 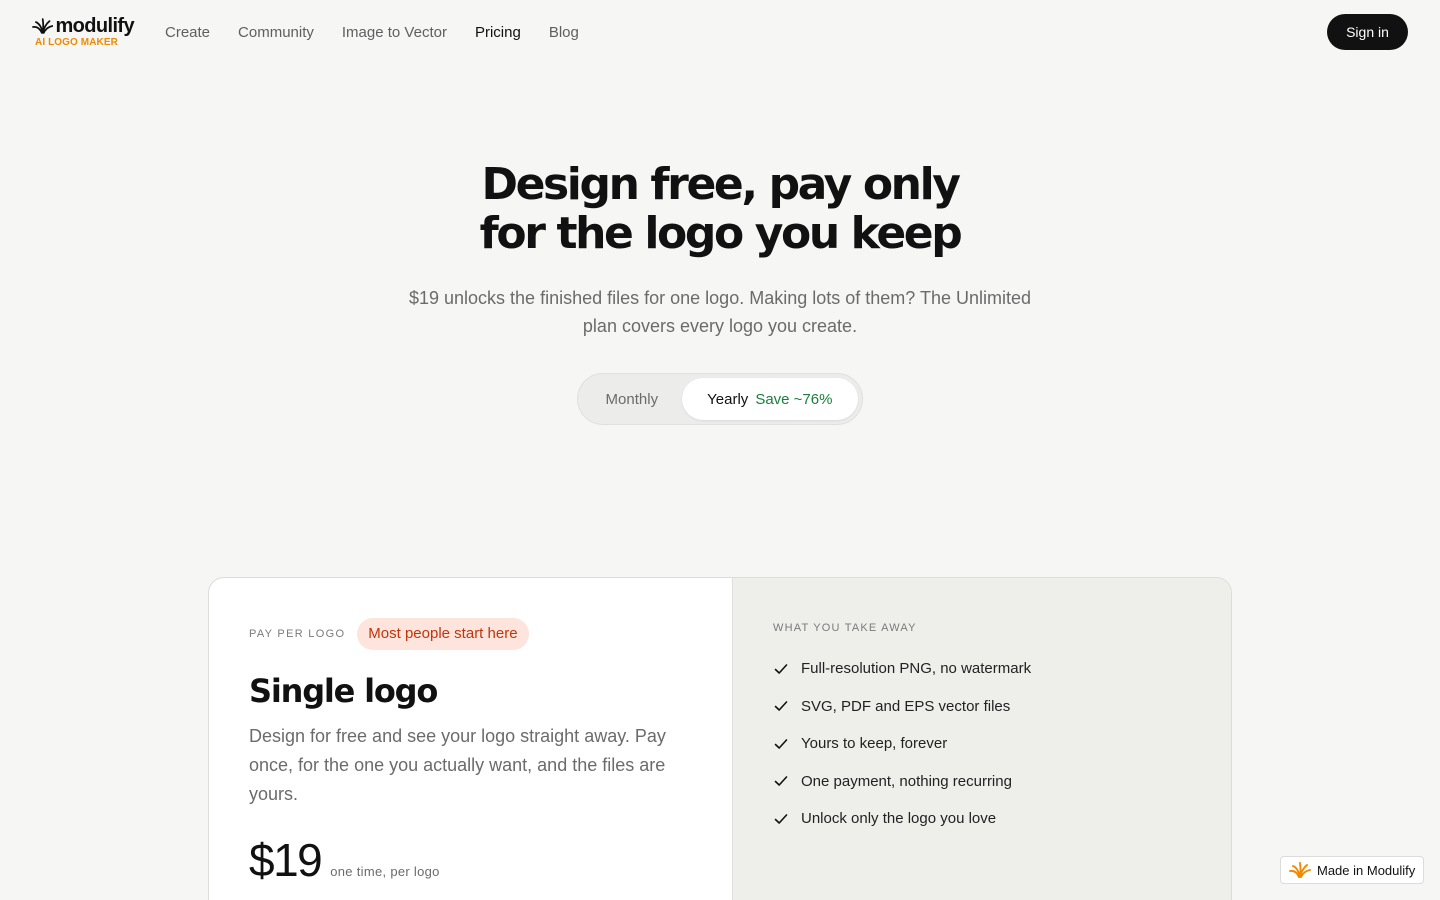 I want to click on toggle-yearly: Yearly Save ~76%, so click(x=769, y=399).